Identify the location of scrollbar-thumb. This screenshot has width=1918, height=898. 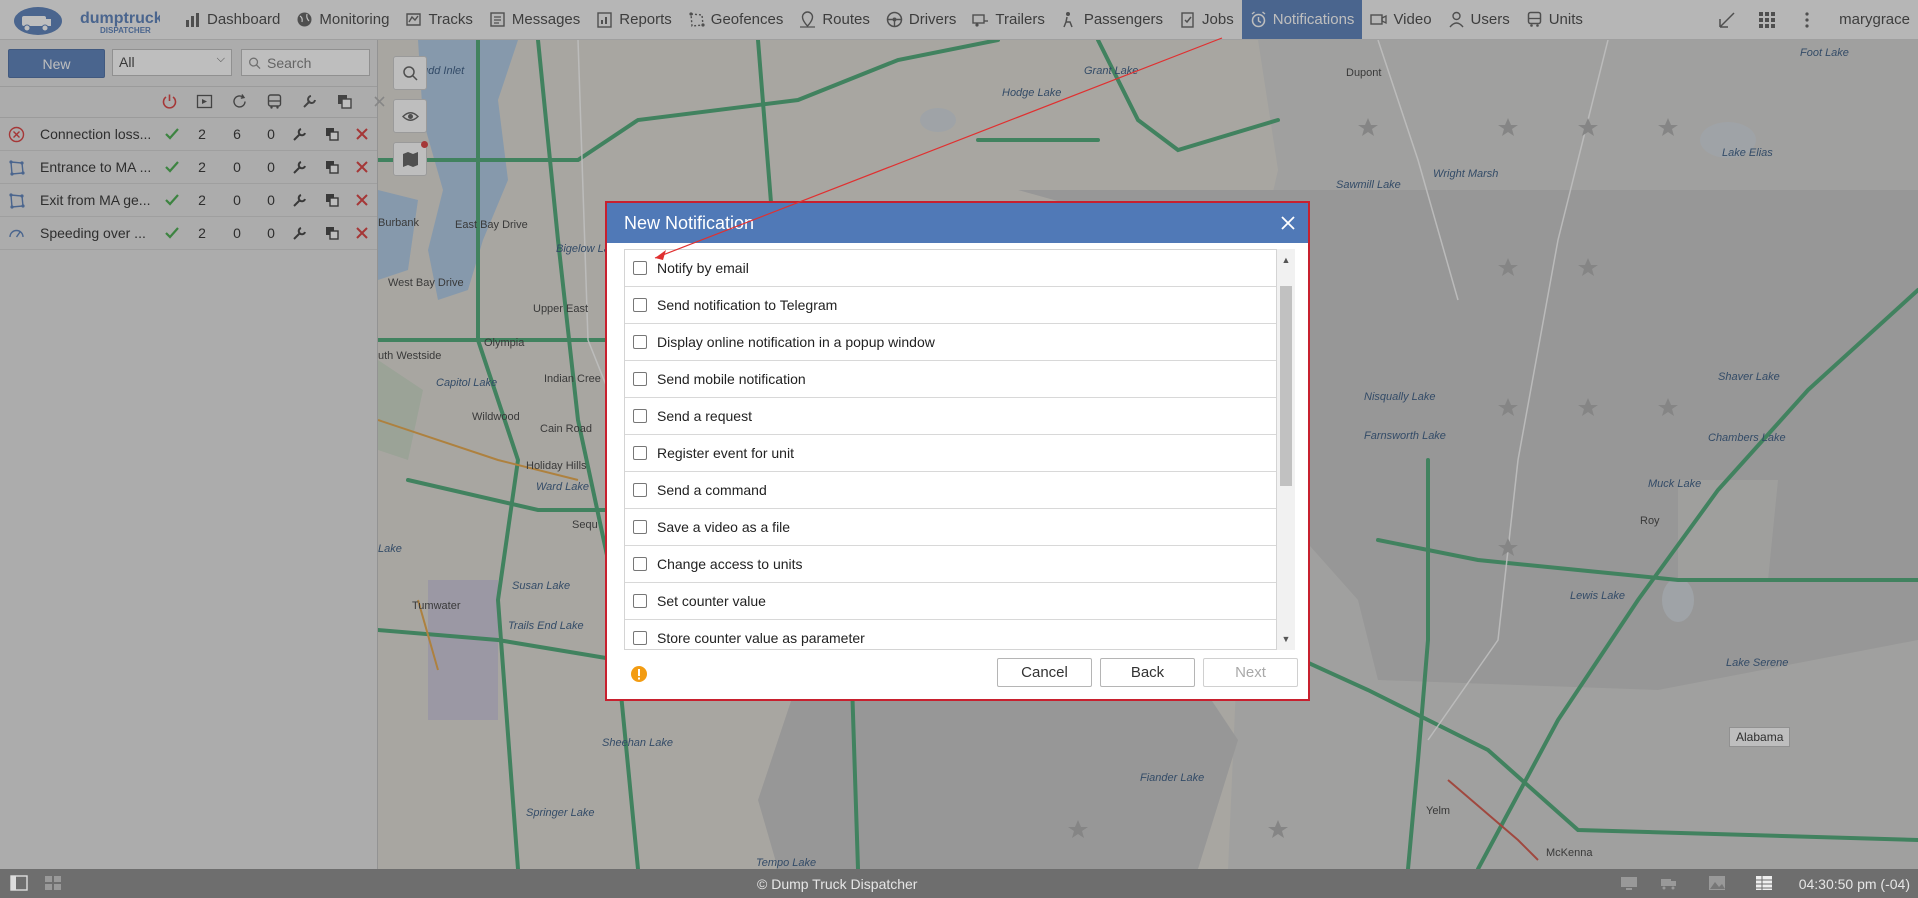
(1286, 386).